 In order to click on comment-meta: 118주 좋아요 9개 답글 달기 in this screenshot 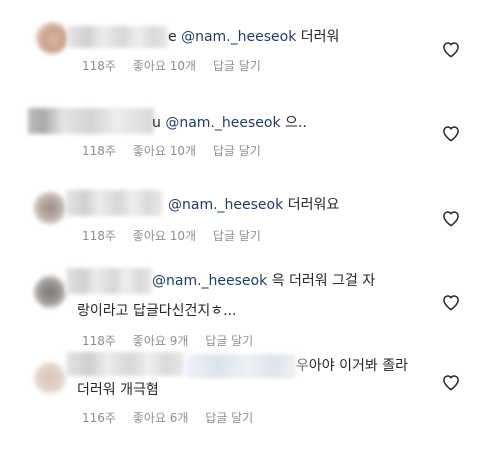, I will do `click(167, 341)`.